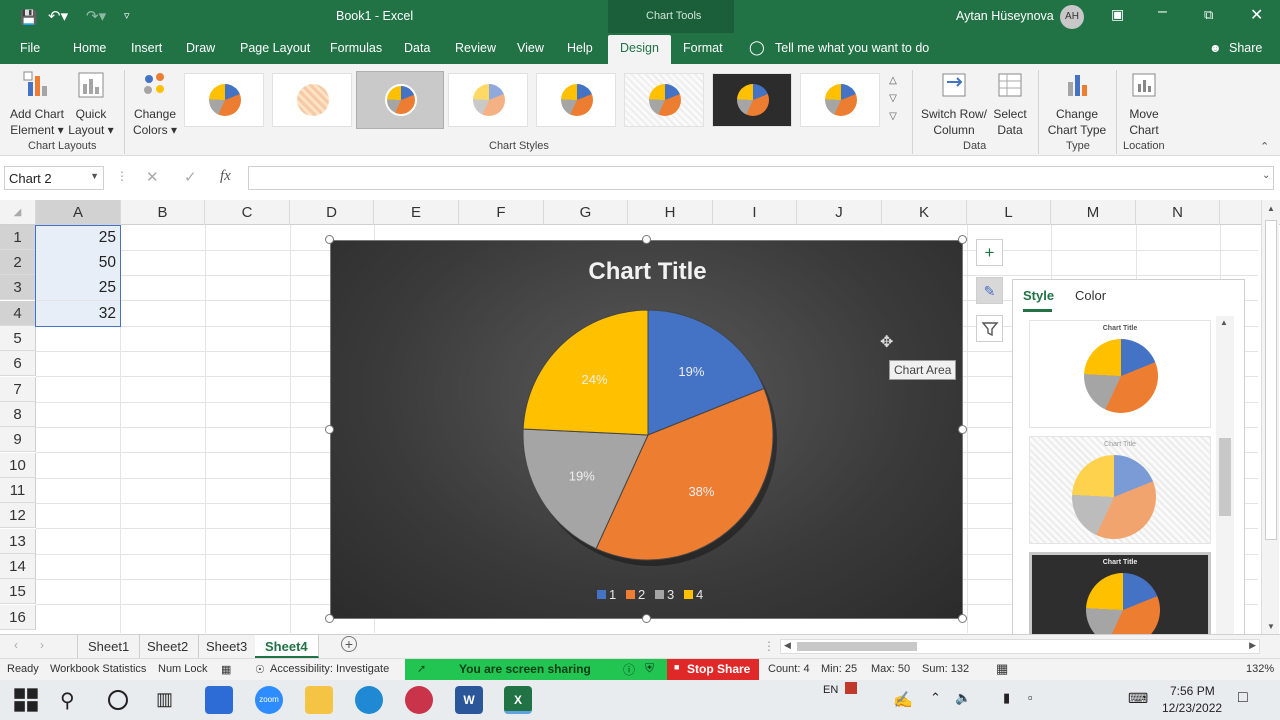 This screenshot has width=1280, height=720. What do you see at coordinates (18, 465) in the screenshot?
I see `row-header-10: 10` at bounding box center [18, 465].